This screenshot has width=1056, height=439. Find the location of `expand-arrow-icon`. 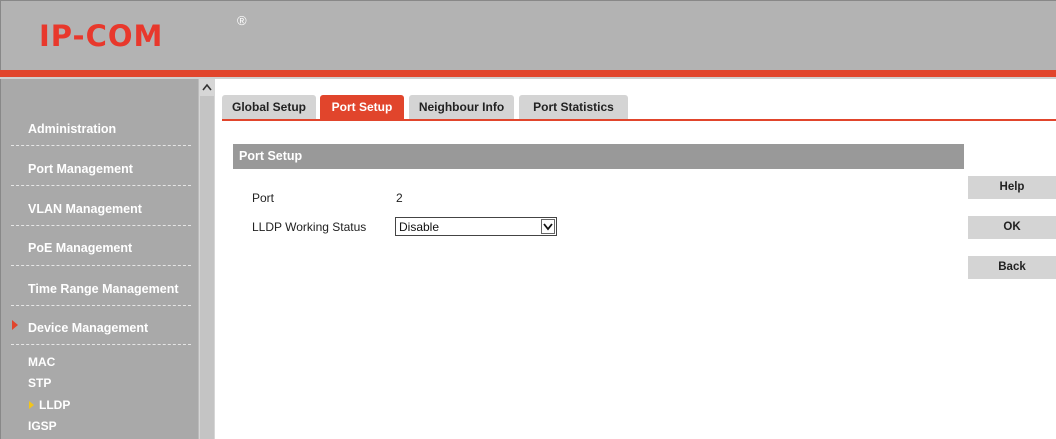

expand-arrow-icon is located at coordinates (15, 325).